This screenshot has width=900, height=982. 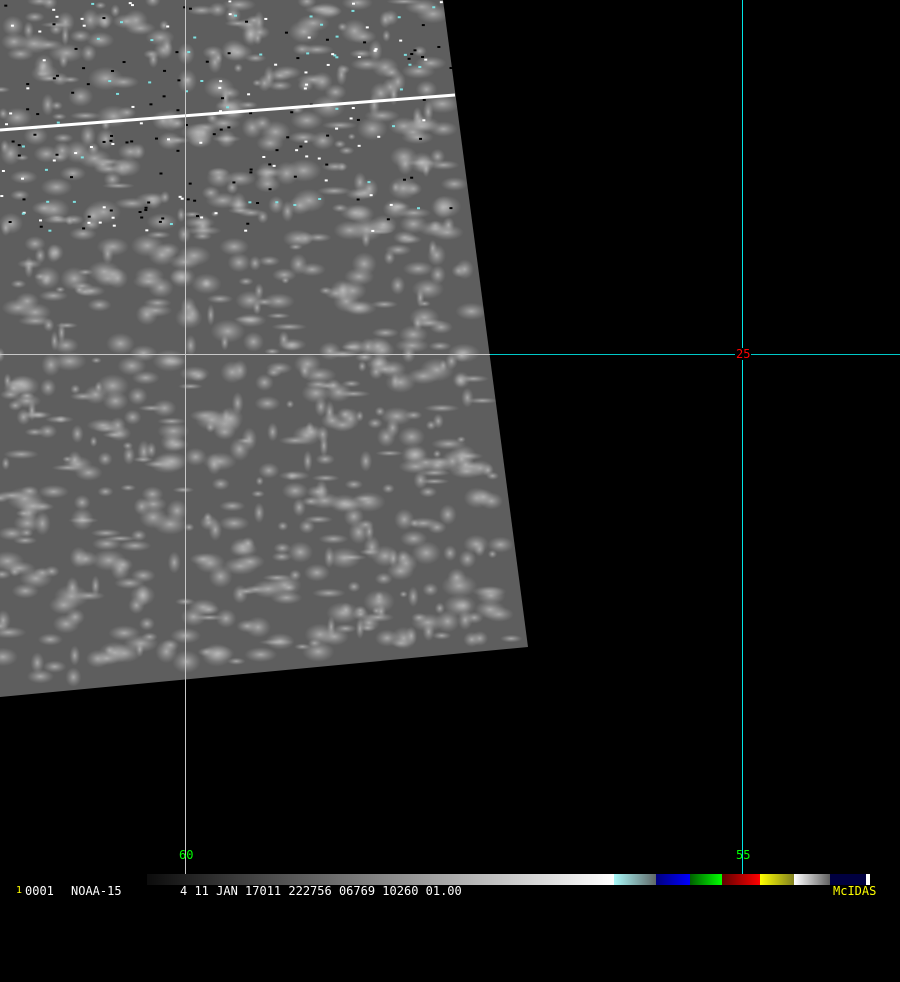 What do you see at coordinates (96, 891) in the screenshot?
I see `satellite-name: NOAA-15` at bounding box center [96, 891].